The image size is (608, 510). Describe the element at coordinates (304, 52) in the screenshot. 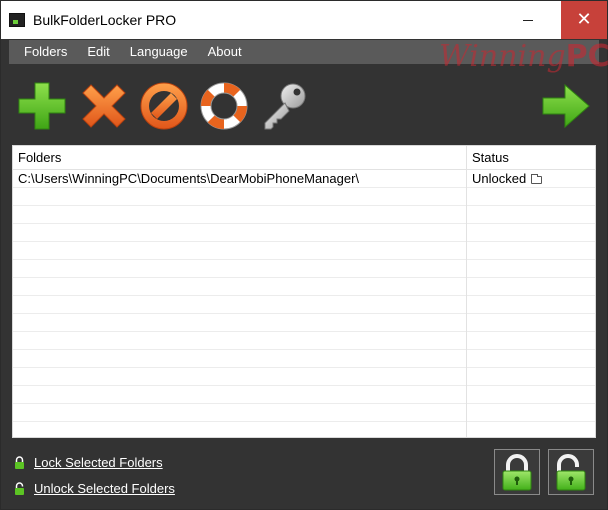

I see `menu-bar: Folders Edit Language About` at that location.